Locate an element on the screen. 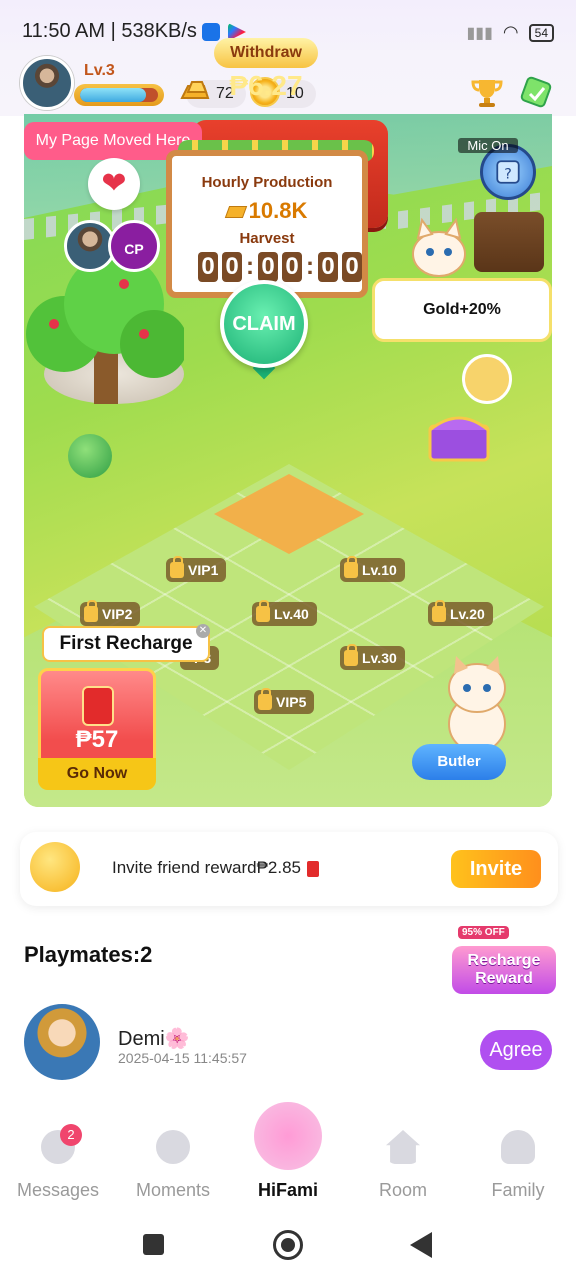  tab-label: Family is located at coordinates (518, 1190).